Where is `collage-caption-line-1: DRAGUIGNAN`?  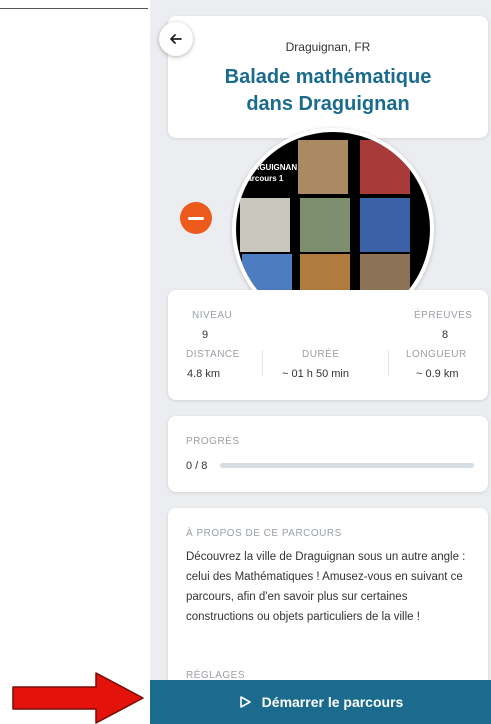 collage-caption-line-1: DRAGUIGNAN is located at coordinates (270, 167).